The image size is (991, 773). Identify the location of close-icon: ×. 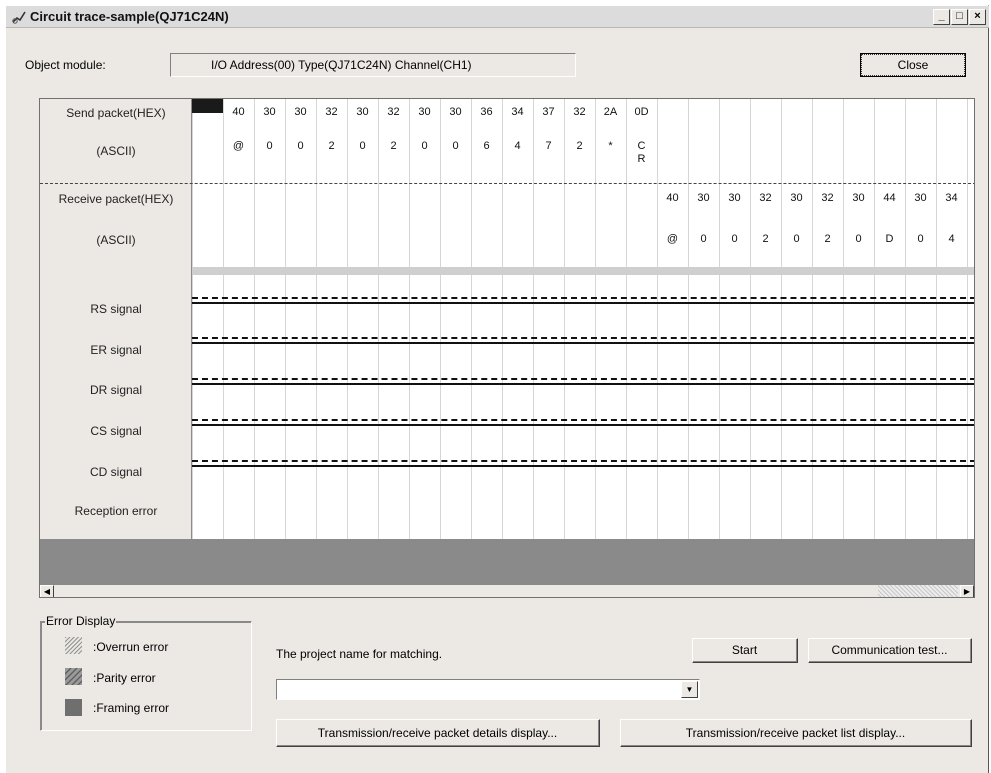
(977, 16).